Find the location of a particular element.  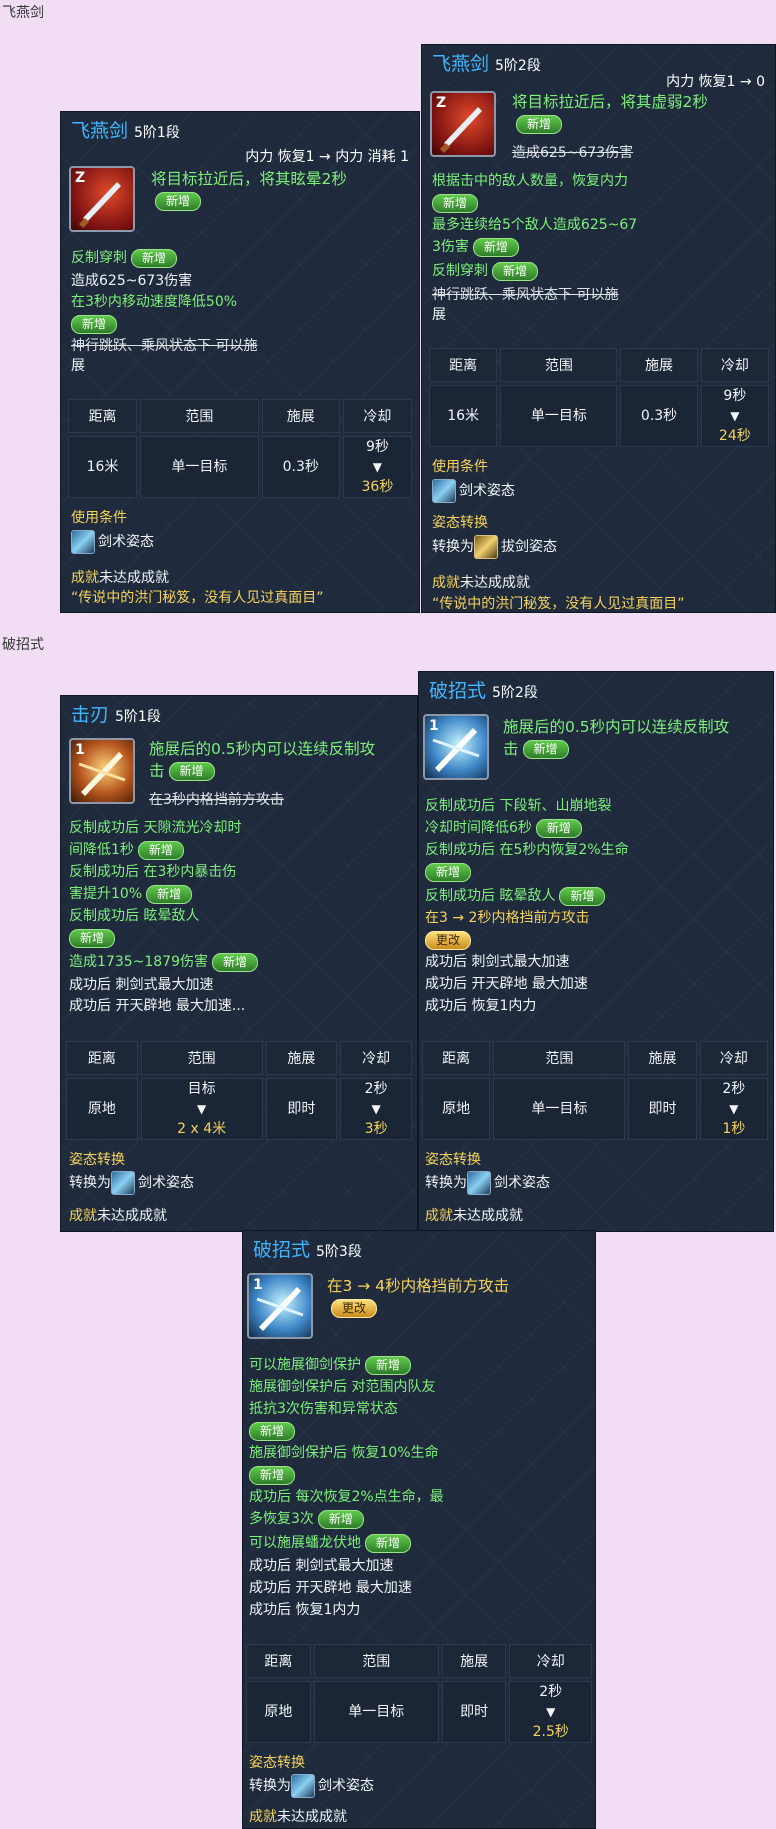

effect-line: 最多连续给5个敌人造成625~67 is located at coordinates (535, 225).